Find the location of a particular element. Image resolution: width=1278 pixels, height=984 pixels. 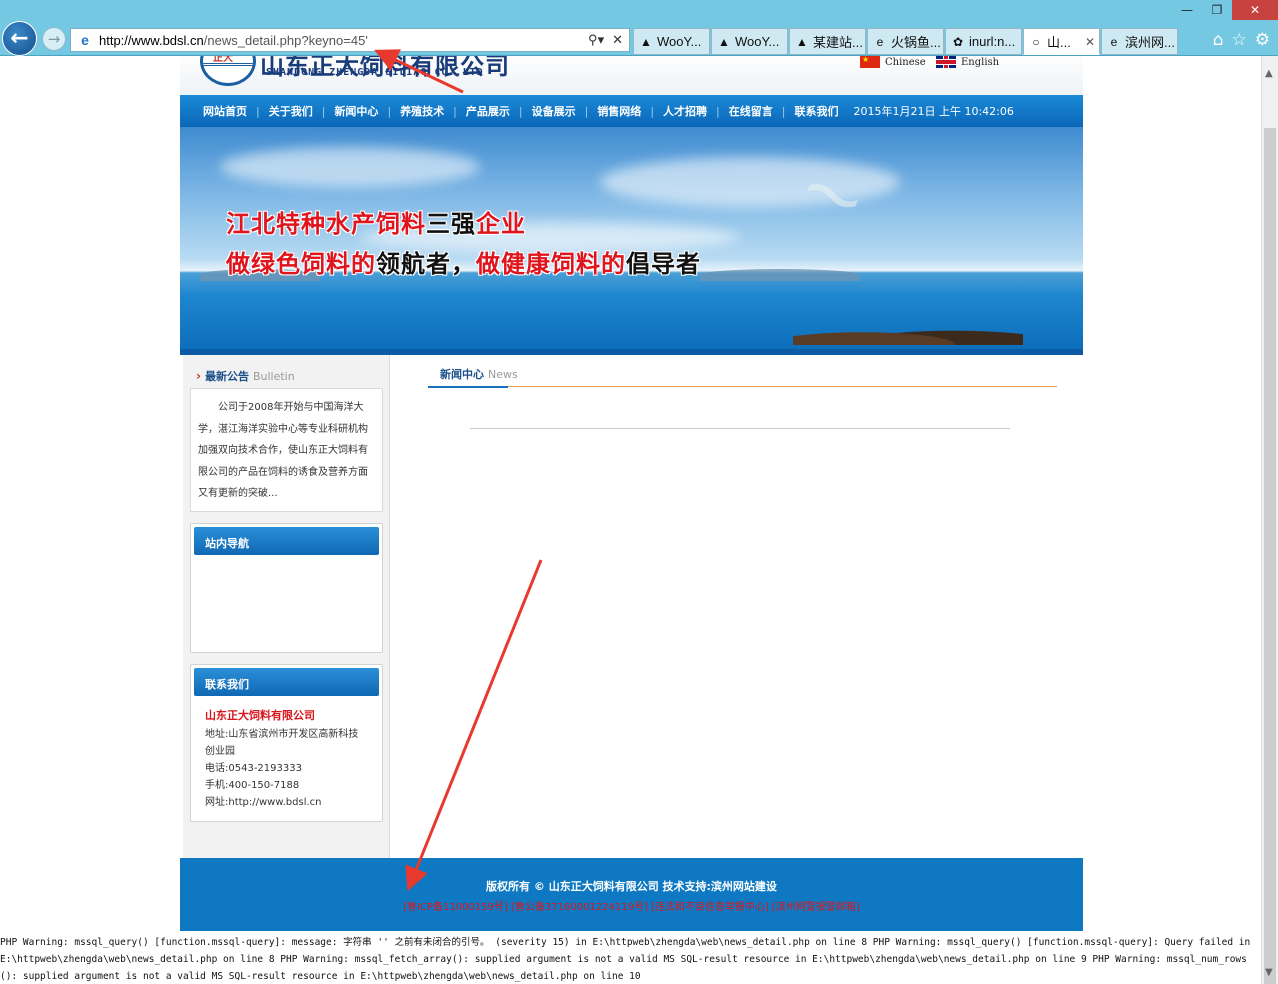

scroll-thumb is located at coordinates (1270, 556).